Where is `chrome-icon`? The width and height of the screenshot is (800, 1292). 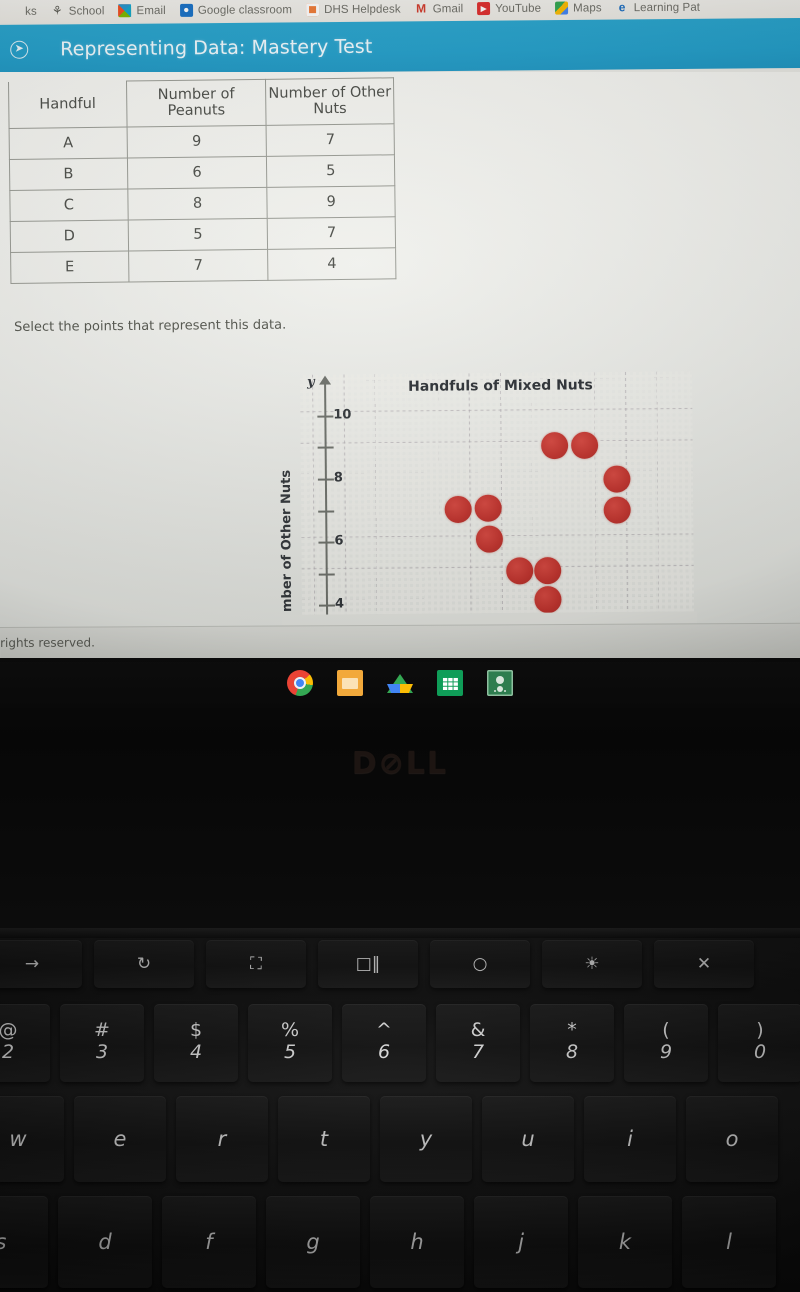 chrome-icon is located at coordinates (300, 683).